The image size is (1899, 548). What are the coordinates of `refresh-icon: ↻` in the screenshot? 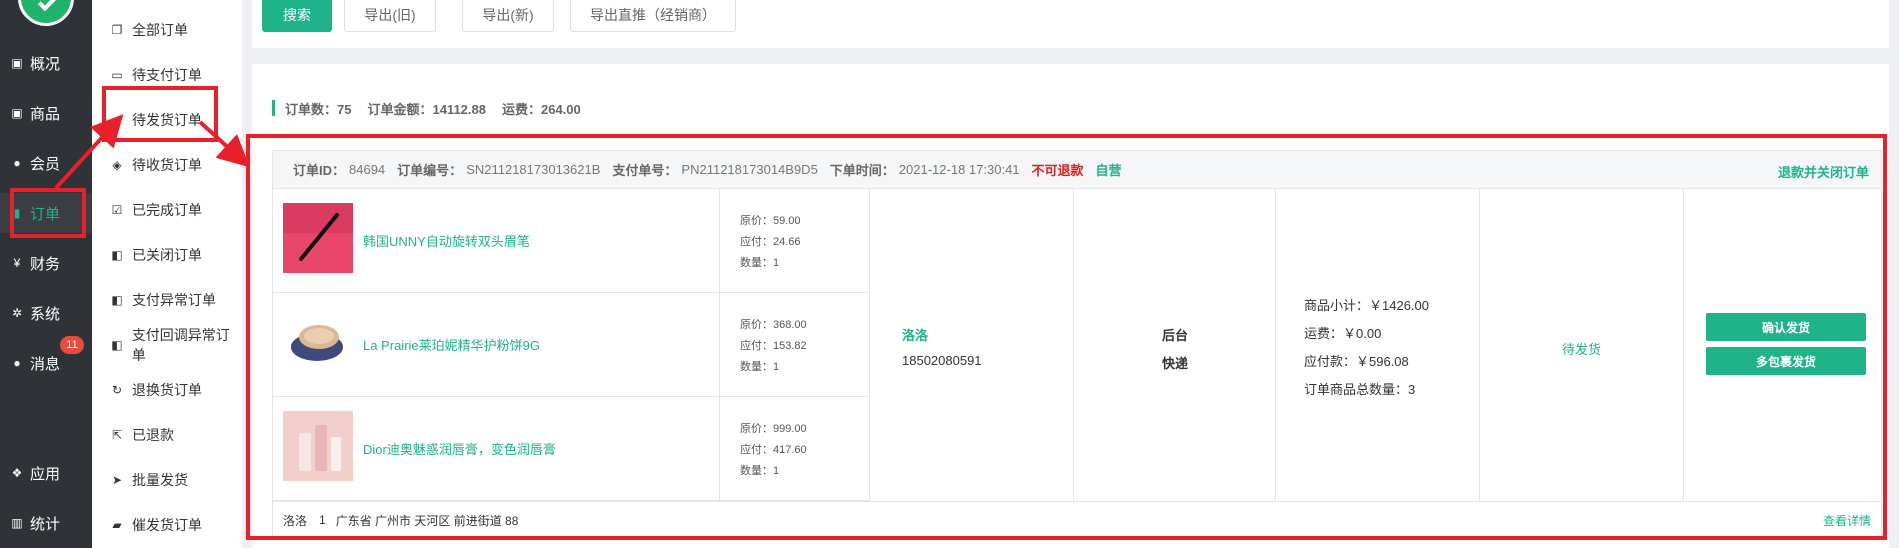 It's located at (117, 390).